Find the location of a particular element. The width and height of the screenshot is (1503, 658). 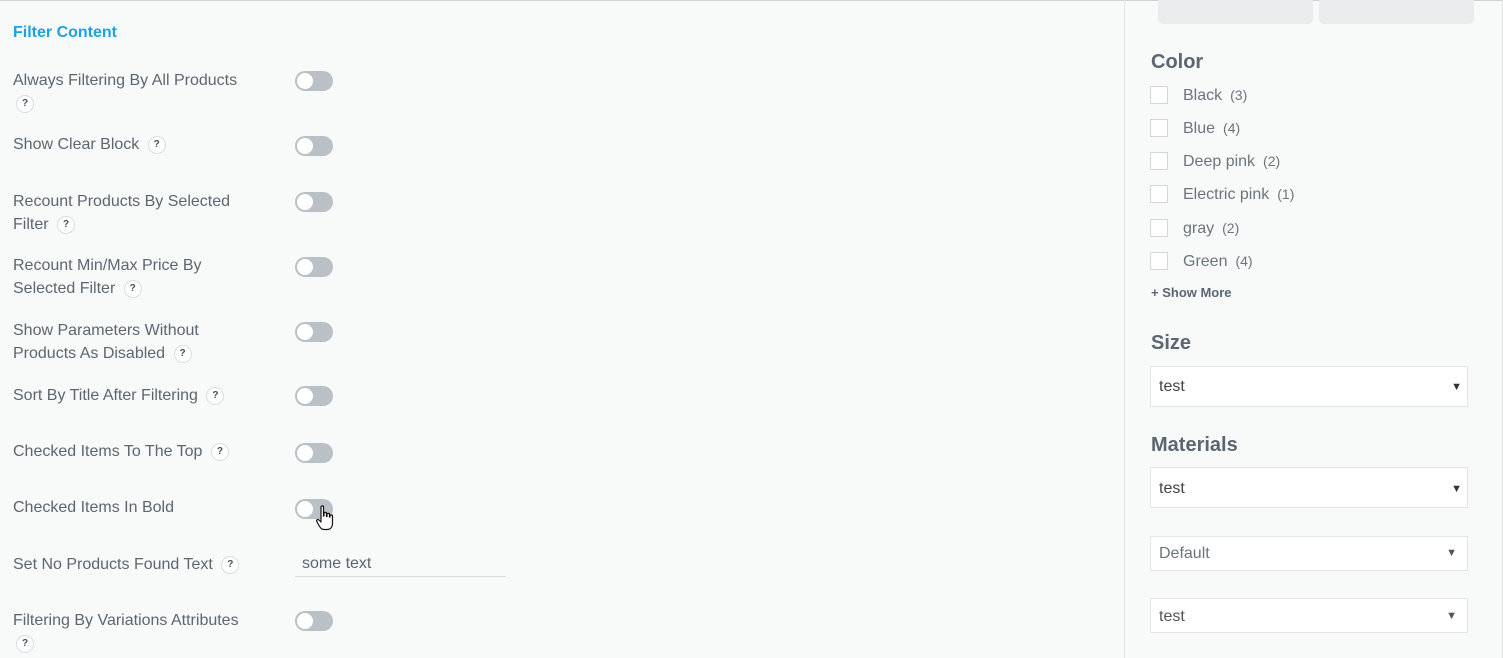

color-name: gray is located at coordinates (1199, 228).